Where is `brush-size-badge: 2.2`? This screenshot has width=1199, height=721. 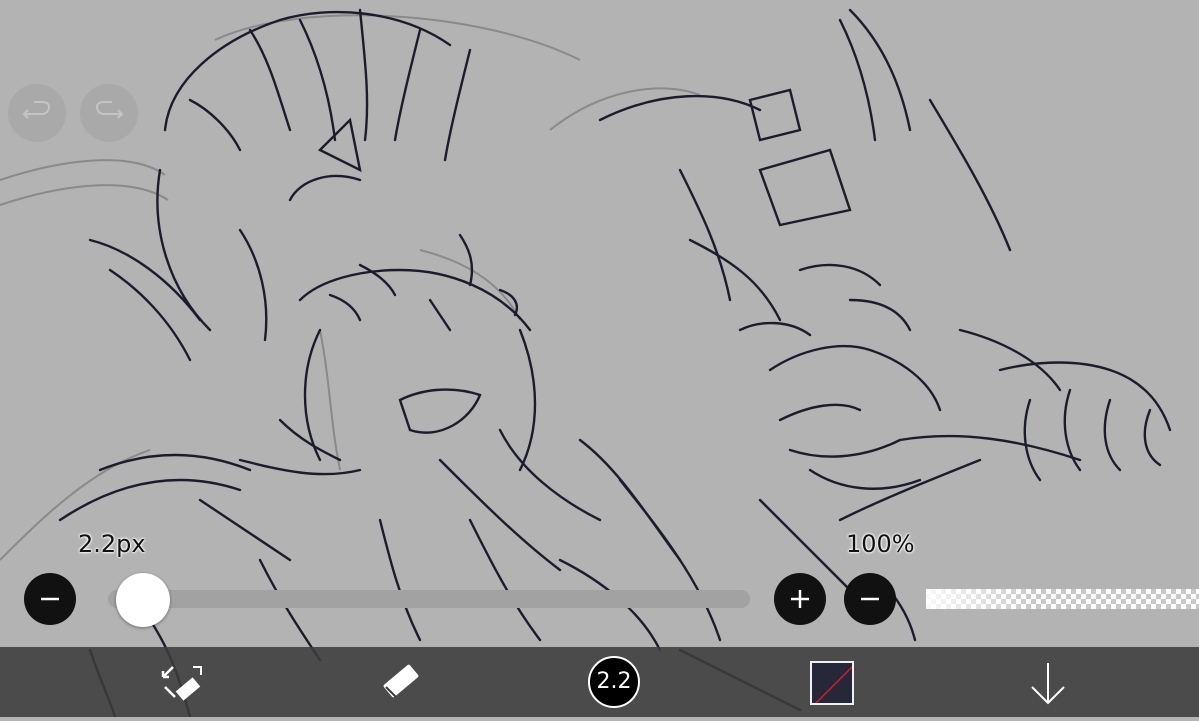
brush-size-badge: 2.2 is located at coordinates (614, 682).